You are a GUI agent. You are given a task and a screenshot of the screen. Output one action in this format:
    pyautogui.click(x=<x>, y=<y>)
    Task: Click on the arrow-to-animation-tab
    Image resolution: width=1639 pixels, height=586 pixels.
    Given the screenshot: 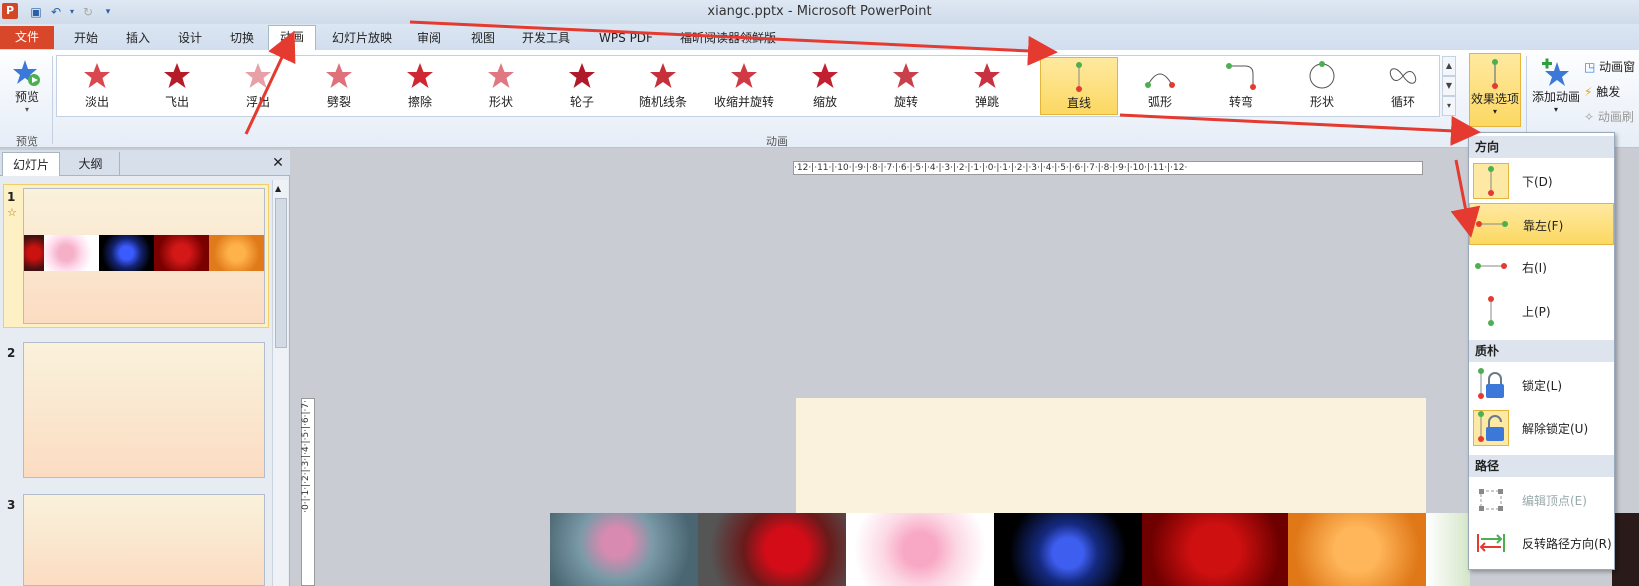 What is the action you would take?
    pyautogui.click(x=270, y=82)
    